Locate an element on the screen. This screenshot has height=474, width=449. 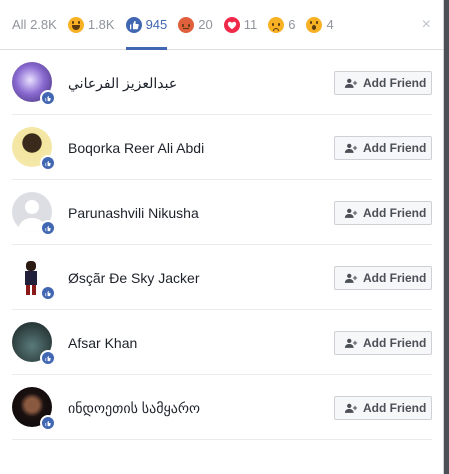
tab-sad: 6 is located at coordinates (281, 25).